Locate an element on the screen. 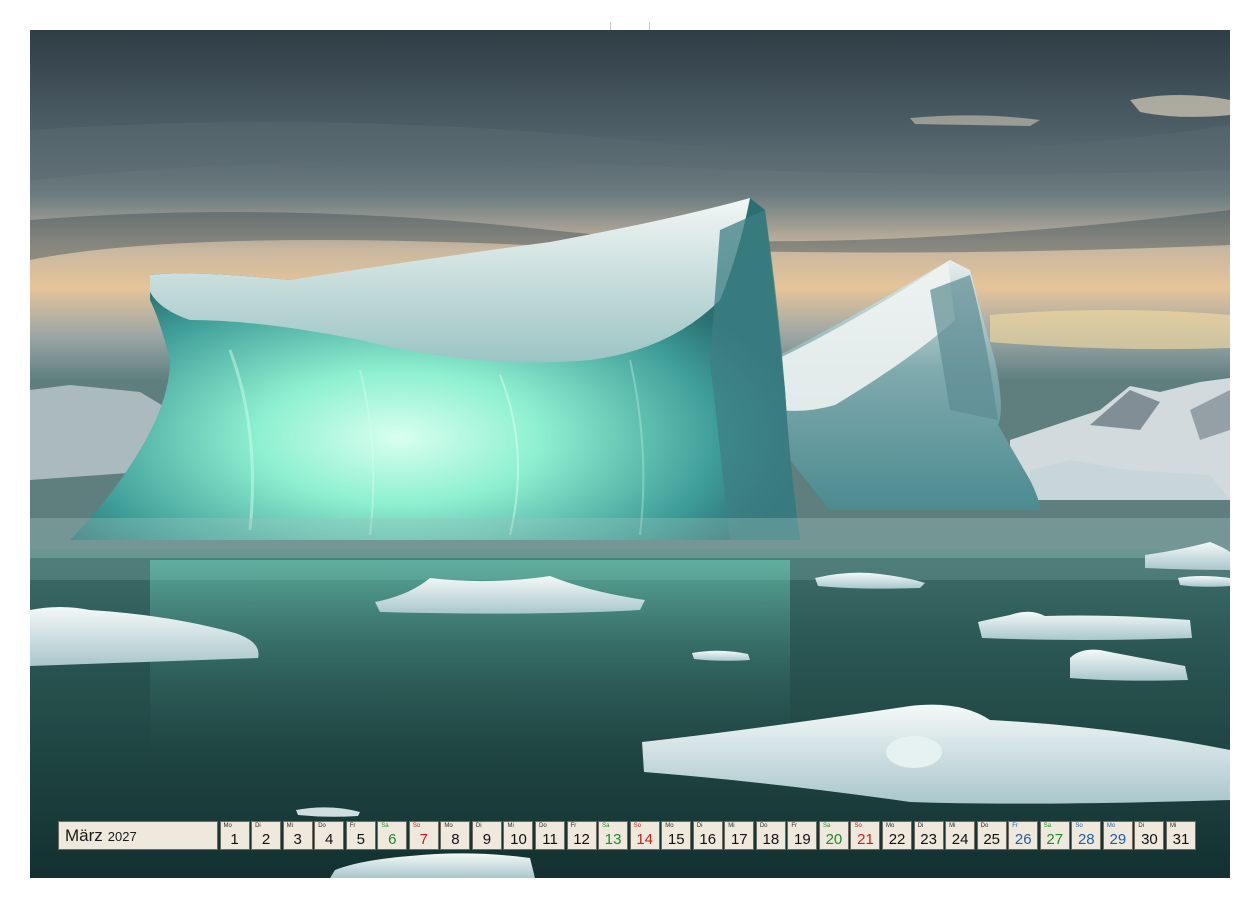 The width and height of the screenshot is (1260, 908). day-cell: Sa 20 is located at coordinates (833, 835).